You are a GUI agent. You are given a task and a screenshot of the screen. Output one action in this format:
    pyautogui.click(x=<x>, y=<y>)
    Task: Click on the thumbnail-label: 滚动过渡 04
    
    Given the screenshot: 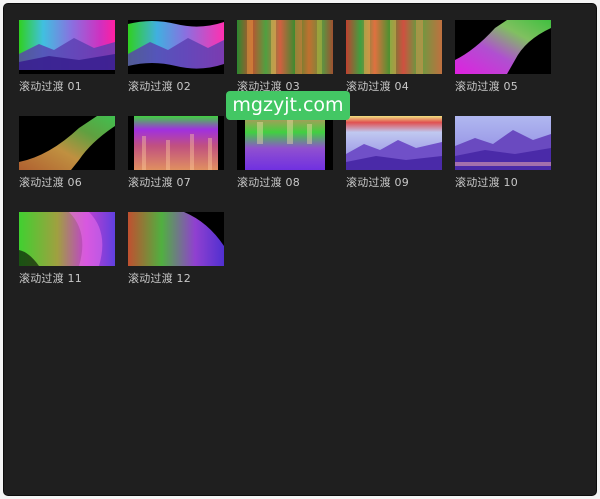 What is the action you would take?
    pyautogui.click(x=377, y=86)
    